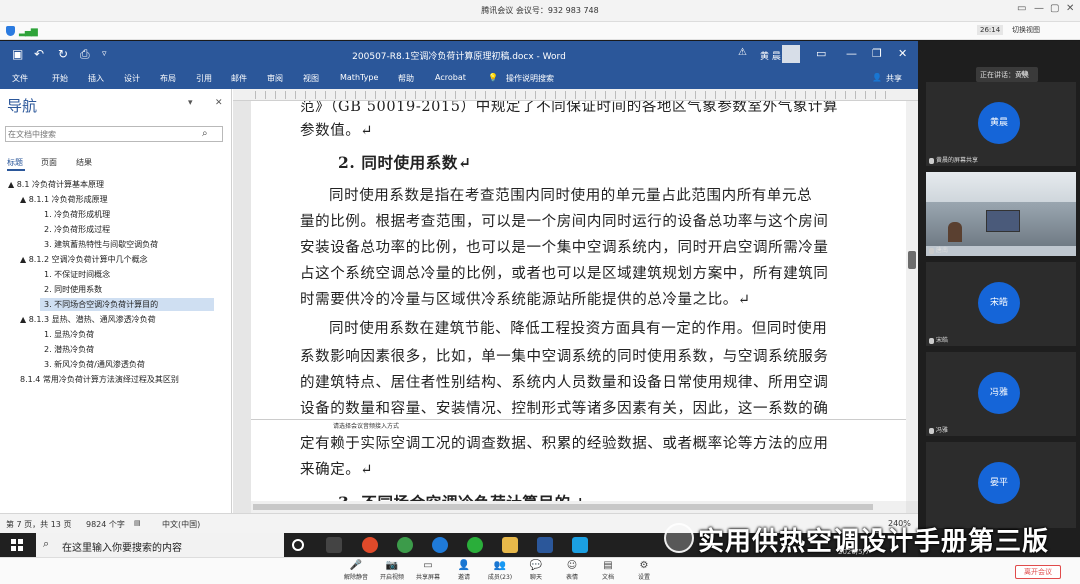  Describe the element at coordinates (99, 379) in the screenshot. I see `nav-heading-item: 8.1.4 常用冷负荷计算方法演绎过程及其区别` at that location.